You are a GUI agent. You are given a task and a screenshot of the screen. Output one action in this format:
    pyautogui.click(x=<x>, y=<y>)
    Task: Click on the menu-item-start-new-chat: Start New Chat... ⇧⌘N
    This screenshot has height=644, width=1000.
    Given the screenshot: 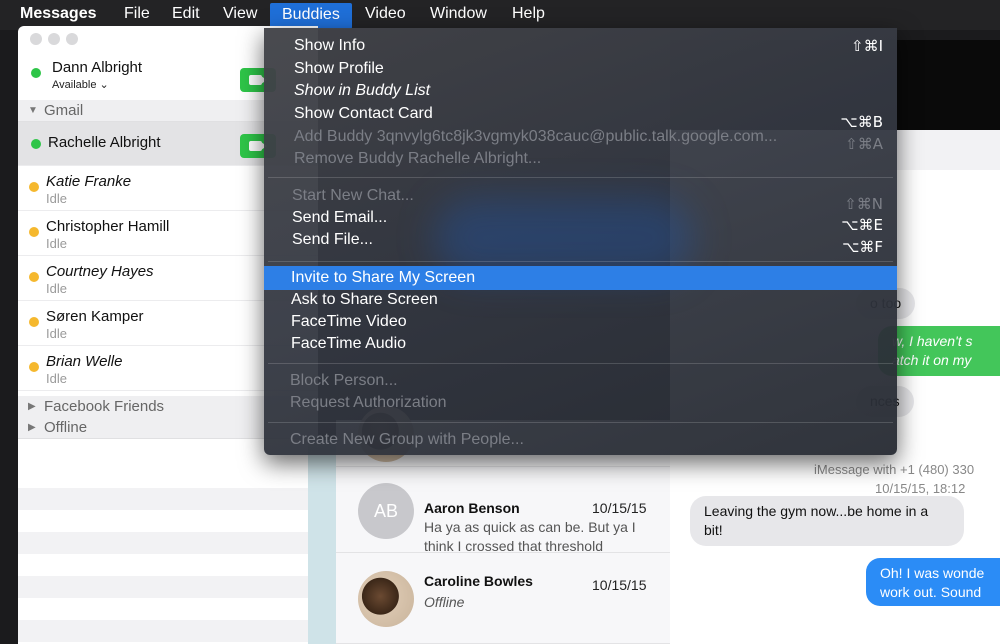 What is the action you would take?
    pyautogui.click(x=580, y=199)
    